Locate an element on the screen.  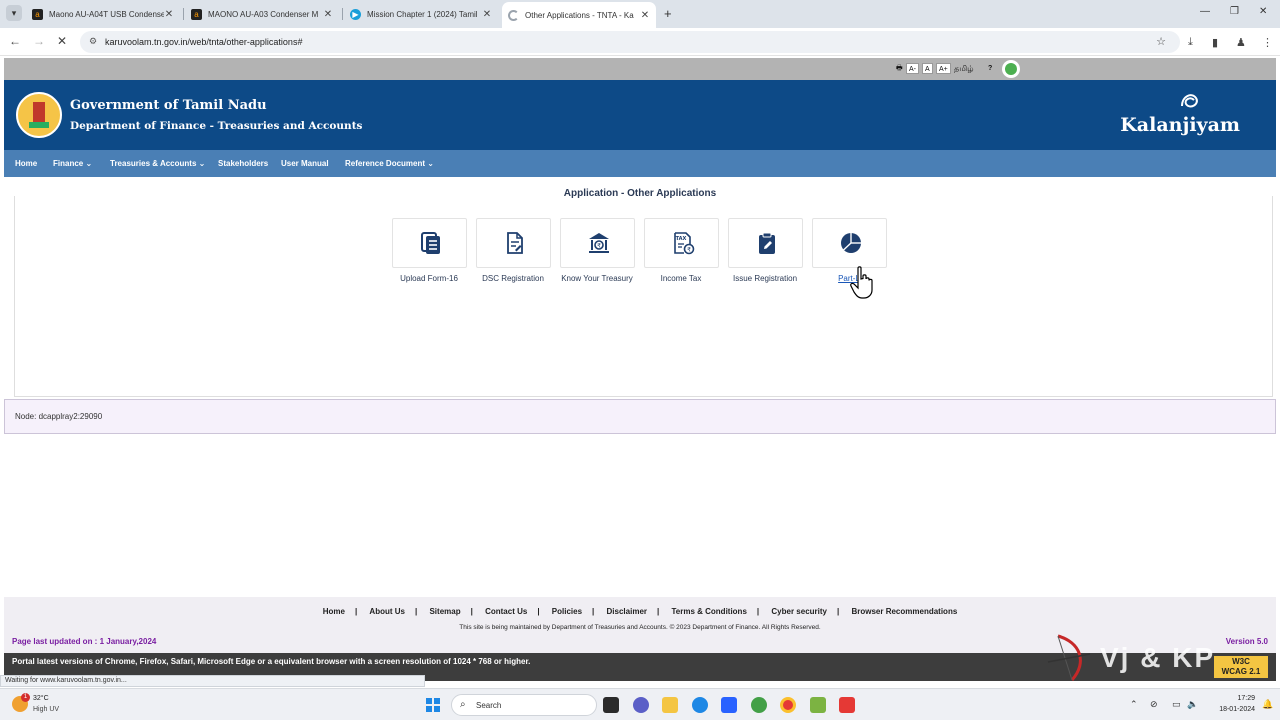
dsc-registration-card is located at coordinates (513, 243).